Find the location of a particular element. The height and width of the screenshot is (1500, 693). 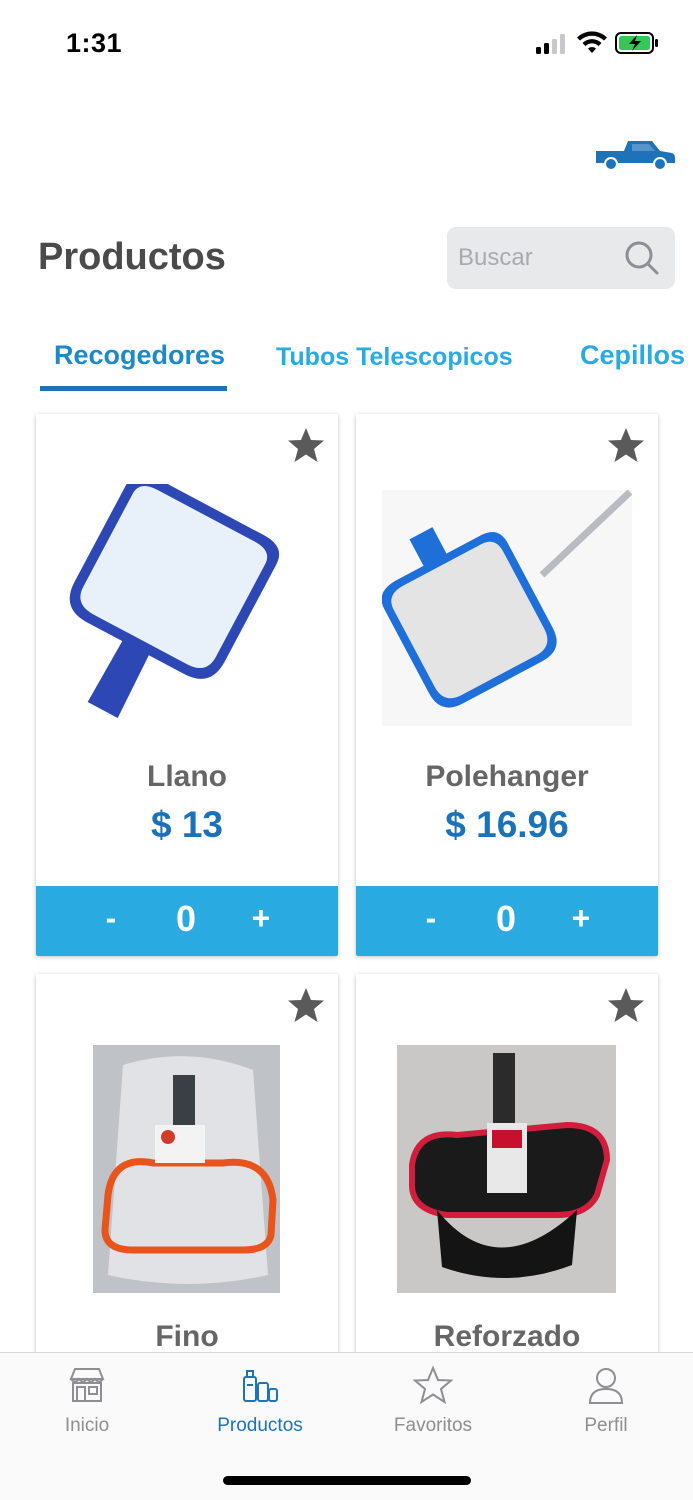

store-icon is located at coordinates (87, 1385).